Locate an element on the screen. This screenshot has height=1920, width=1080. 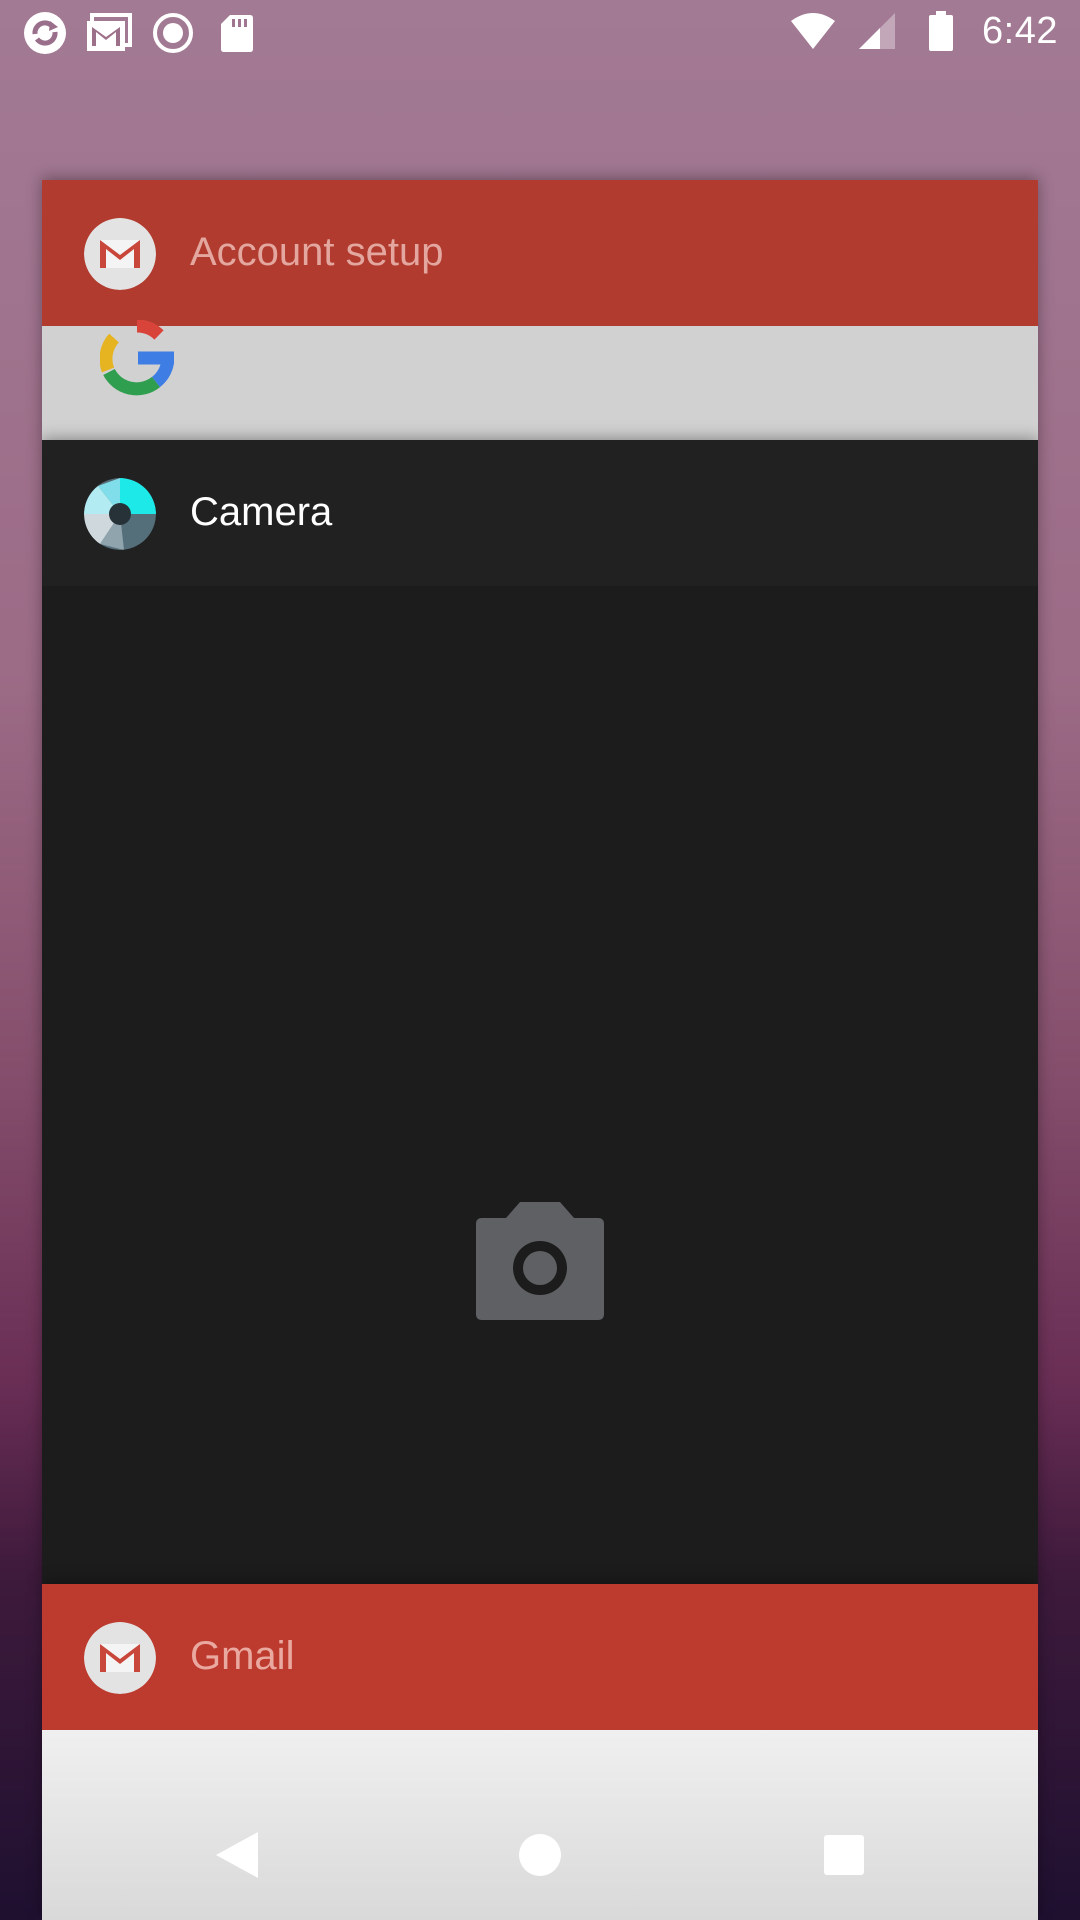
recents-icon is located at coordinates (844, 1855).